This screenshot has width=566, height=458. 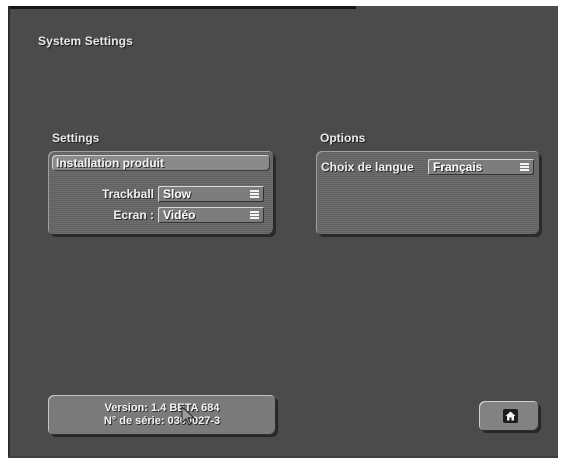 What do you see at coordinates (9, 232) in the screenshot?
I see `left-edge` at bounding box center [9, 232].